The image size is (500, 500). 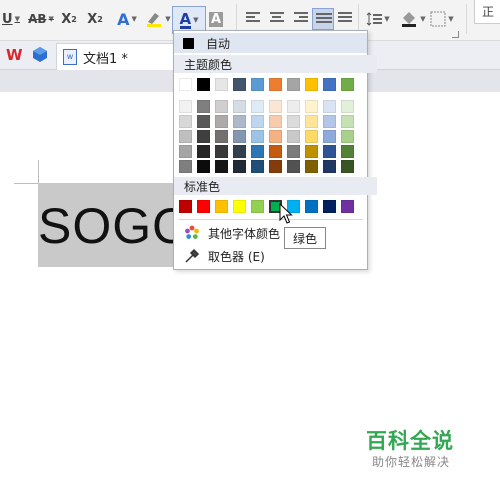 What do you see at coordinates (346, 19) in the screenshot?
I see `distribute-icon` at bounding box center [346, 19].